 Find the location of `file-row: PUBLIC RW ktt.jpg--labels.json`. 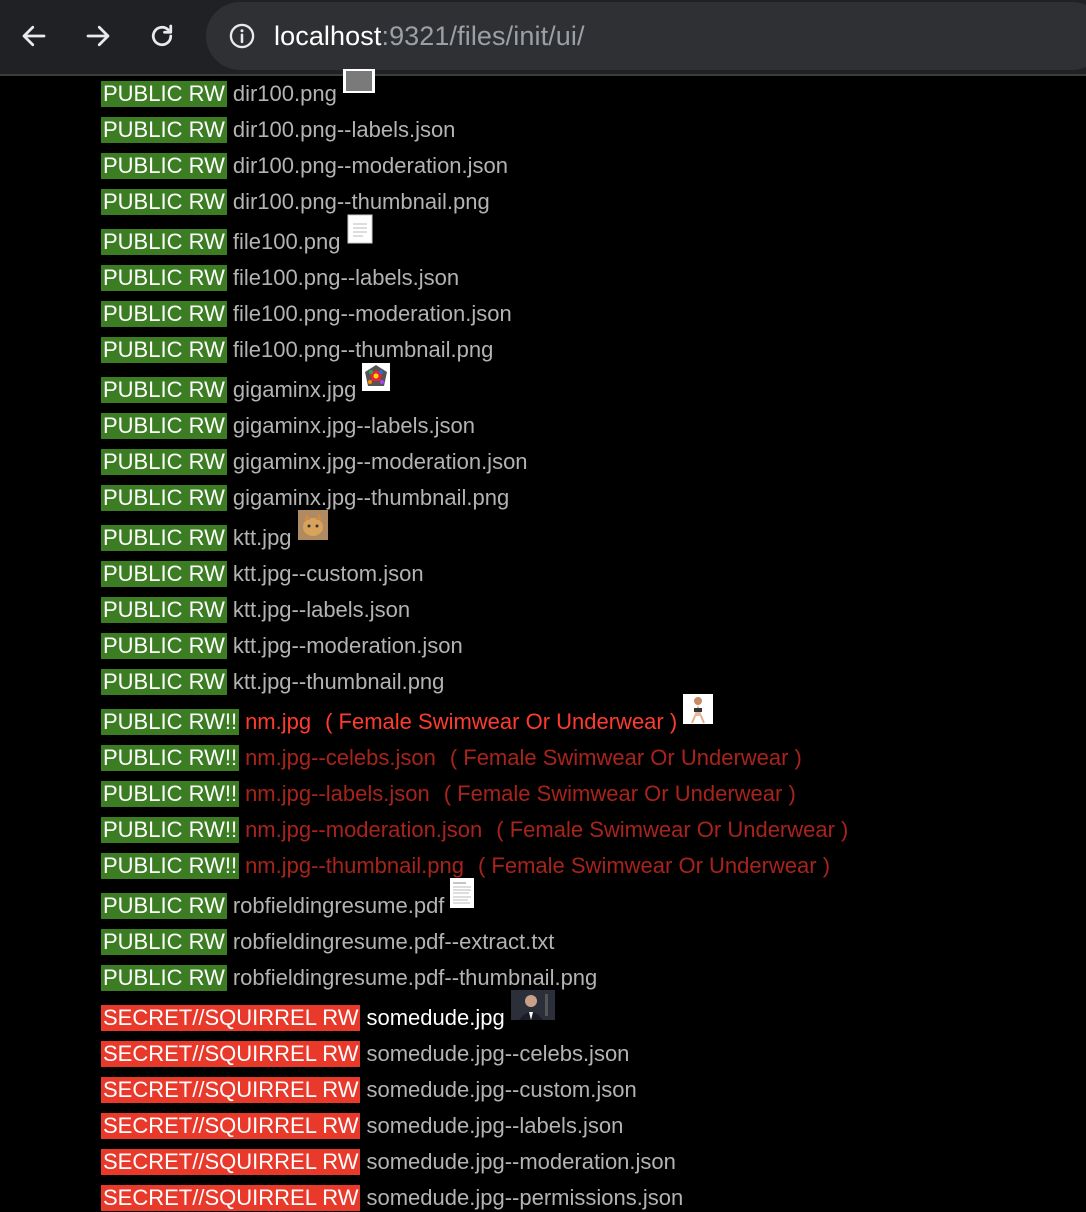

file-row: PUBLIC RW ktt.jpg--labels.json is located at coordinates (255, 610).